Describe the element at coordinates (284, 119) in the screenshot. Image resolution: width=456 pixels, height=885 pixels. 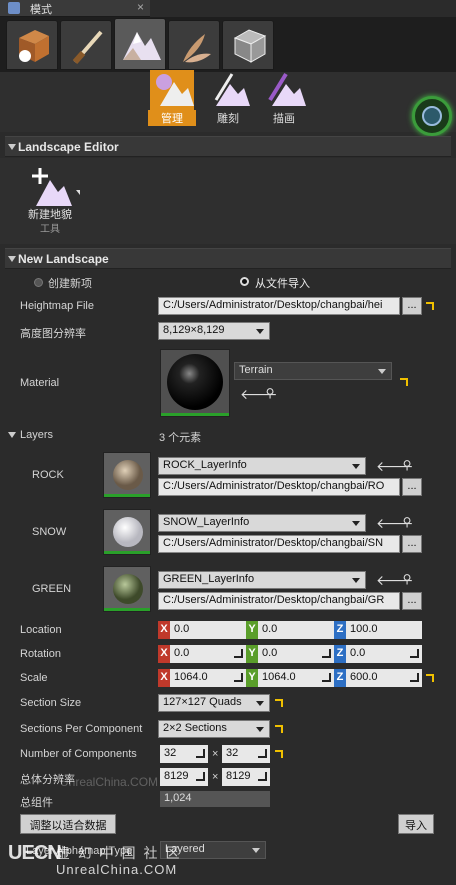
I see `paint-tool-label: 描画` at that location.